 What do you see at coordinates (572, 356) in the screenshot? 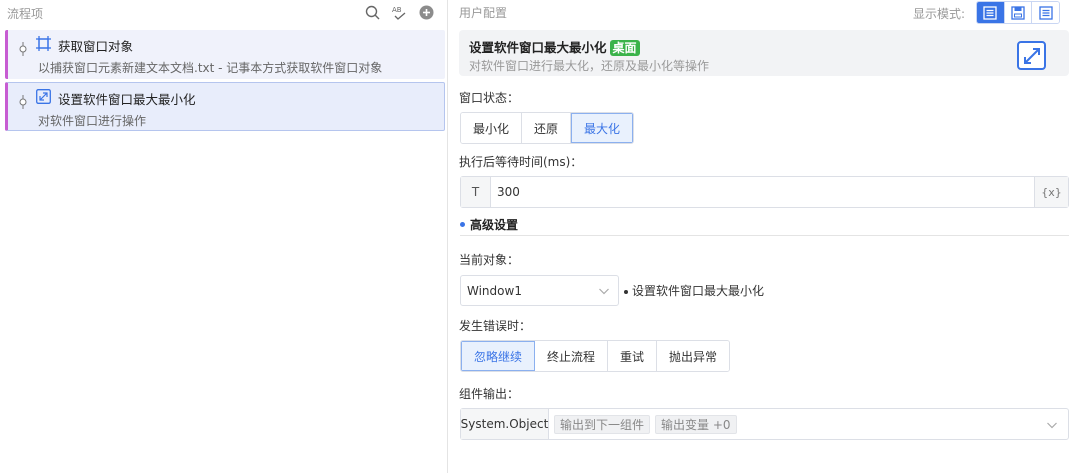
I see `terminate-flow-option: 终止流程` at bounding box center [572, 356].